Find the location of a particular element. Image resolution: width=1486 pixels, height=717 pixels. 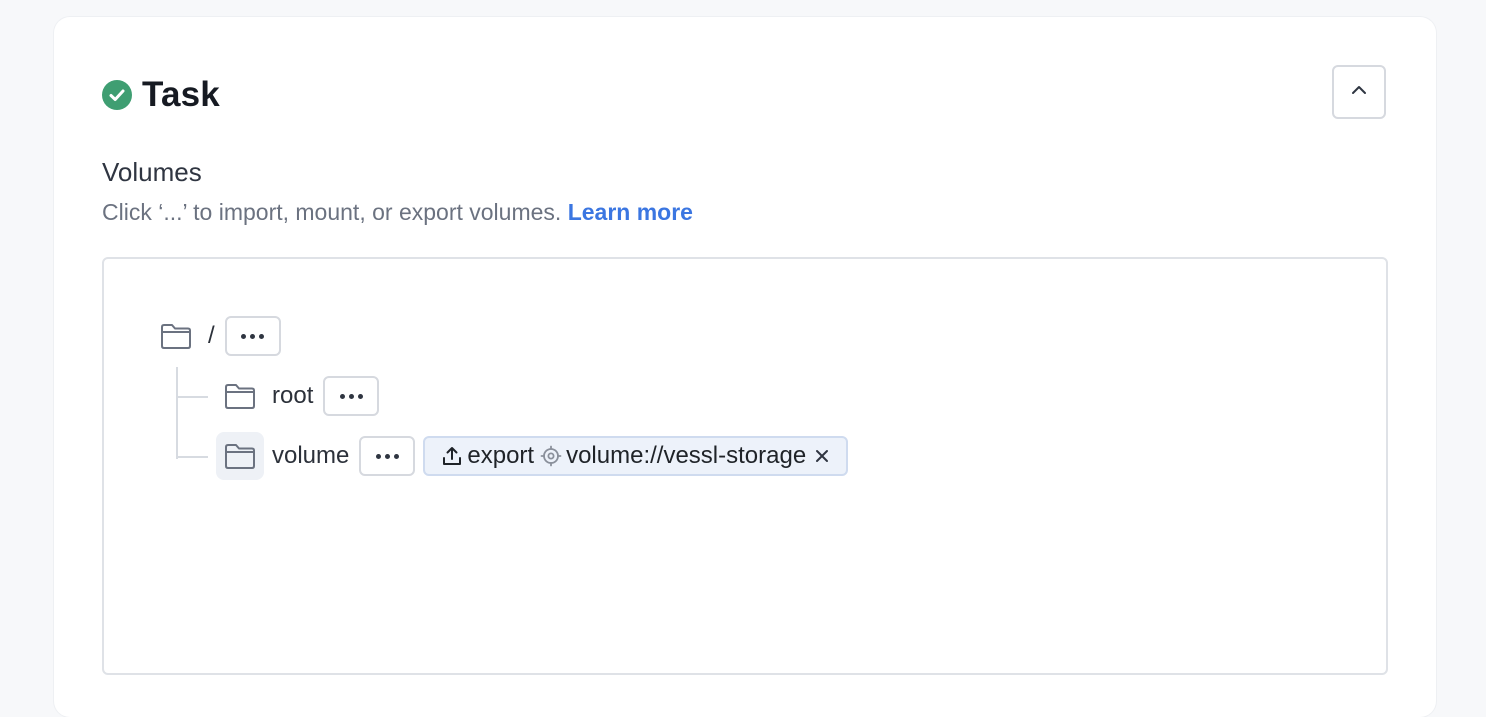

tree-node-root: root is located at coordinates (298, 396).